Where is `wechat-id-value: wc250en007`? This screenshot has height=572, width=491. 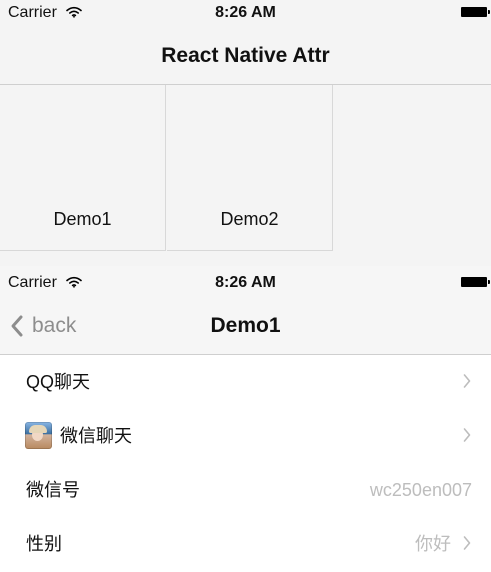
wechat-id-value: wc250en007 is located at coordinates (420, 490).